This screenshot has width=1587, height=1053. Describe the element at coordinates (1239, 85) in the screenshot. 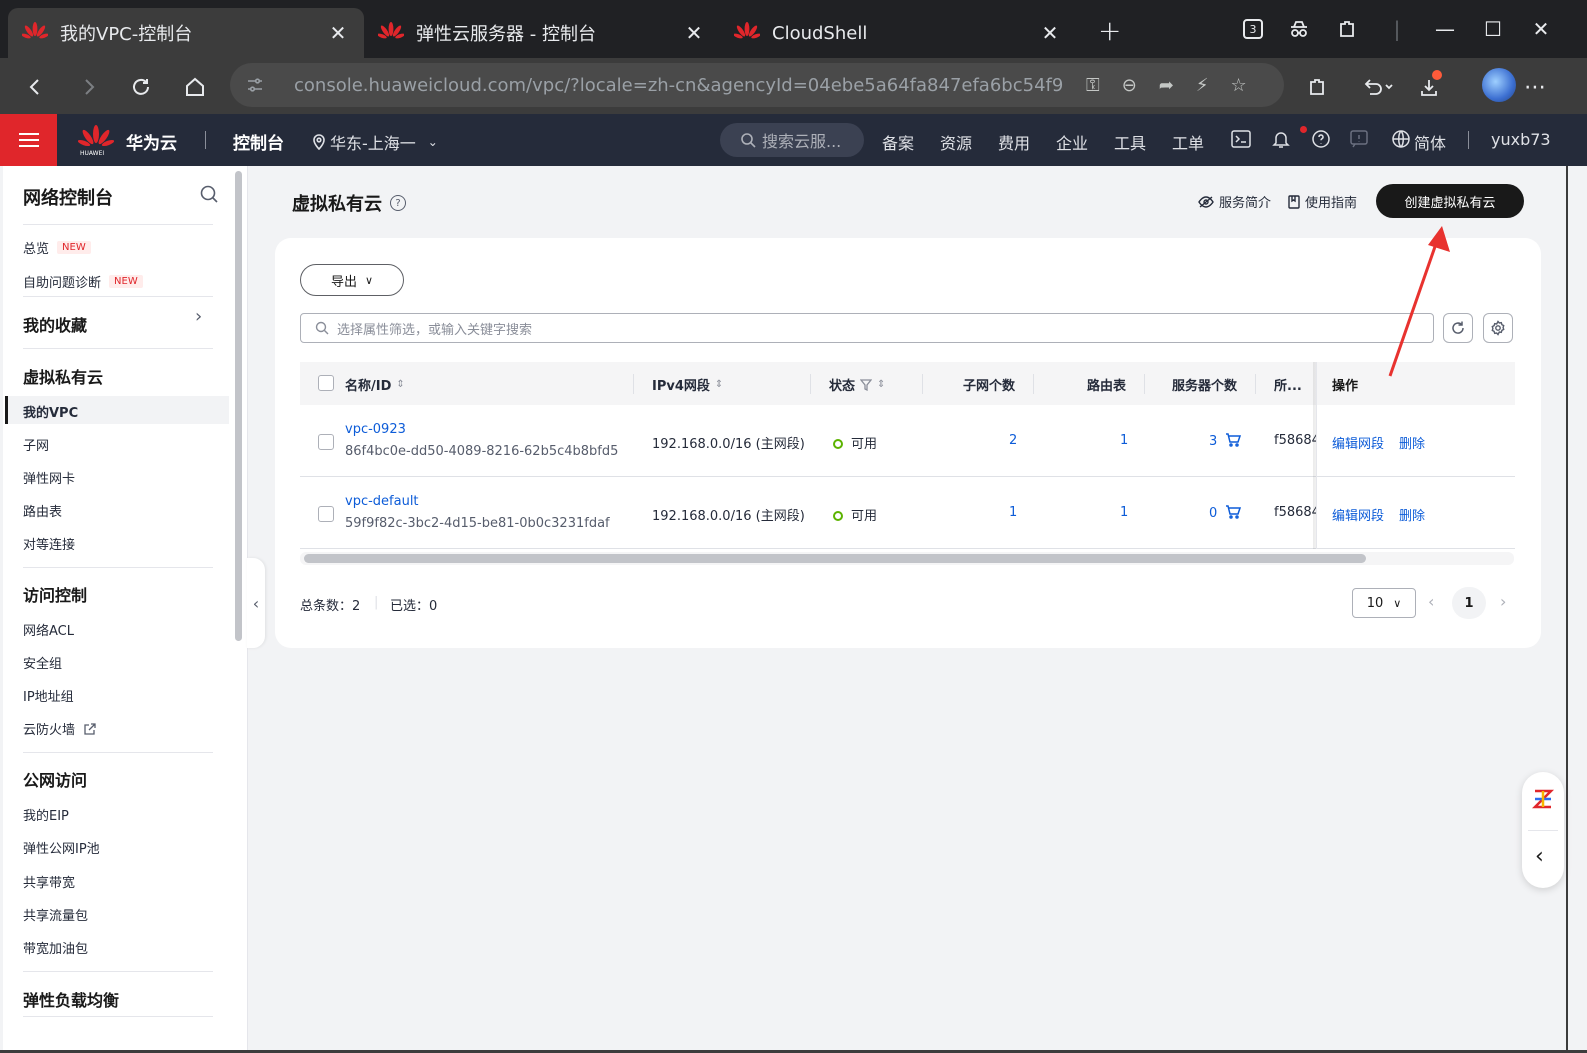

I see `star-icon: ☆` at that location.